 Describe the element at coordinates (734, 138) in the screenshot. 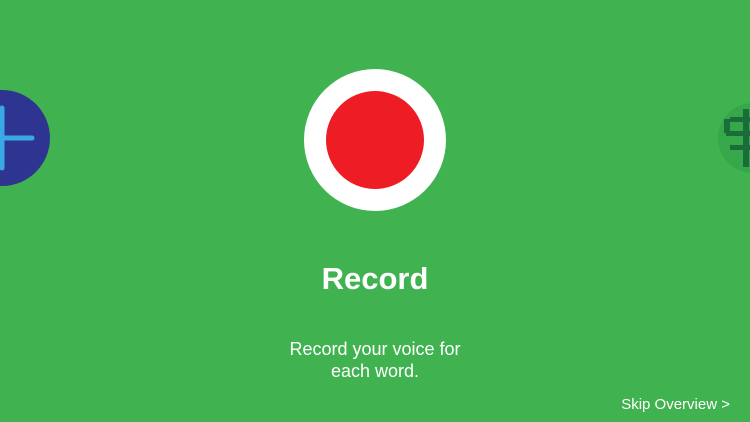

I see `tree-icon` at that location.